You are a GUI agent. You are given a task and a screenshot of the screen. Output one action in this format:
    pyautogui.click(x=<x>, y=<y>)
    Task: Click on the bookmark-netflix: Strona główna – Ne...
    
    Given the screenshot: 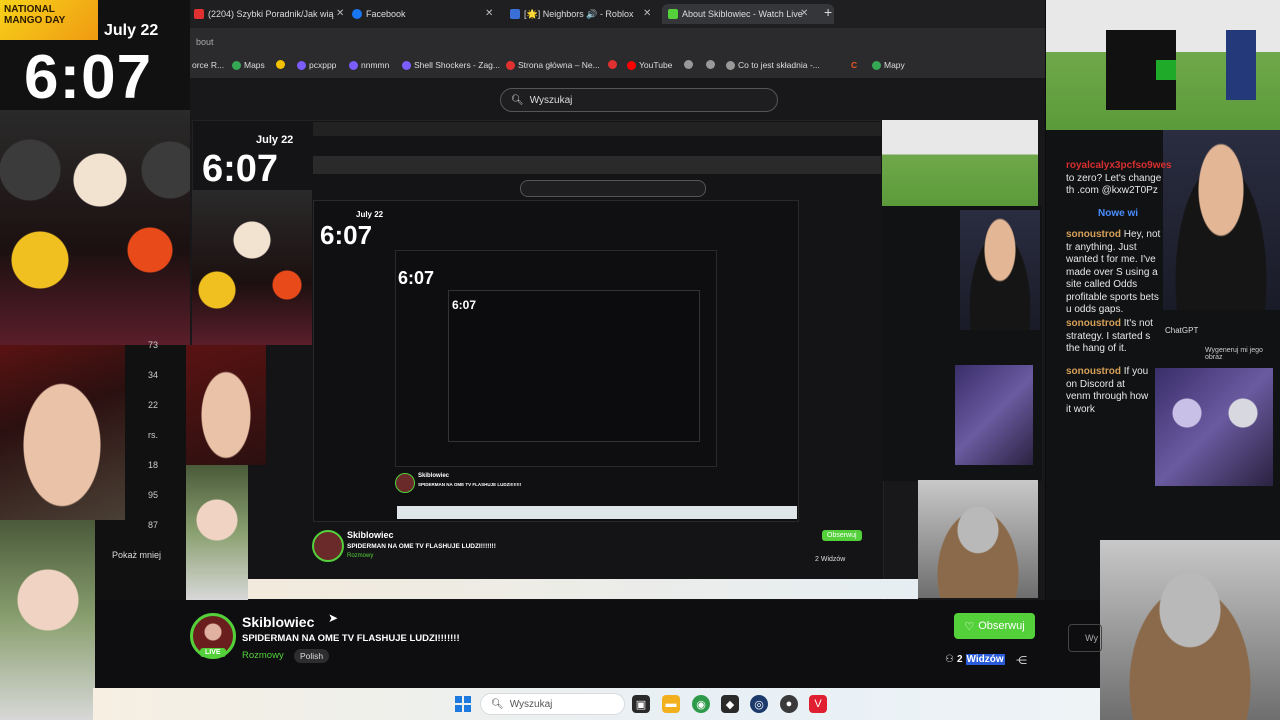 What is the action you would take?
    pyautogui.click(x=553, y=65)
    